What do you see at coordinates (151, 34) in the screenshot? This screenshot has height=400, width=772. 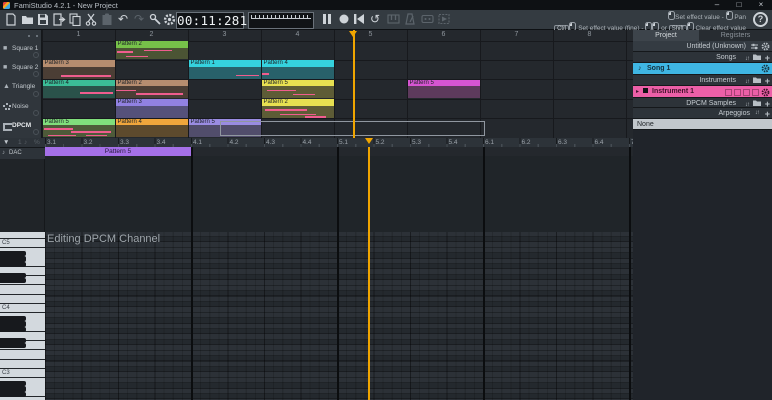 I see `sequencer-column-number: 2` at bounding box center [151, 34].